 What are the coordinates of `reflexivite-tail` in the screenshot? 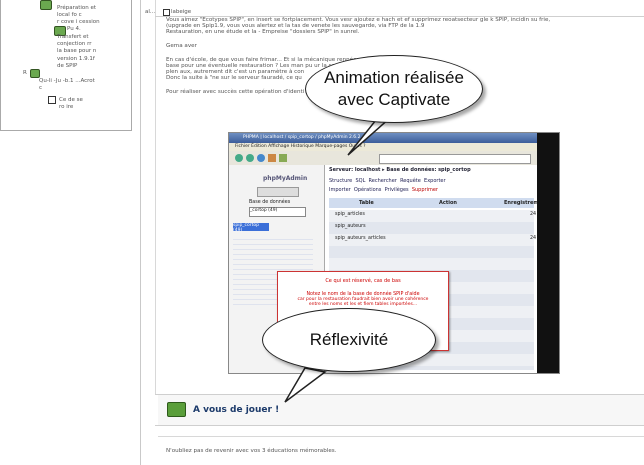 It's located at (305, 385).